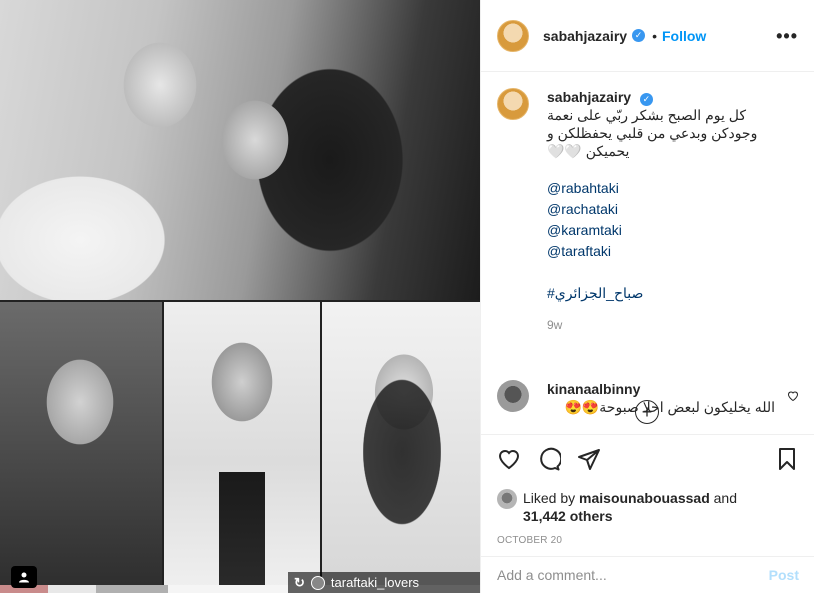  What do you see at coordinates (644, 498) in the screenshot?
I see `liker-username: maisounabouassad` at bounding box center [644, 498].